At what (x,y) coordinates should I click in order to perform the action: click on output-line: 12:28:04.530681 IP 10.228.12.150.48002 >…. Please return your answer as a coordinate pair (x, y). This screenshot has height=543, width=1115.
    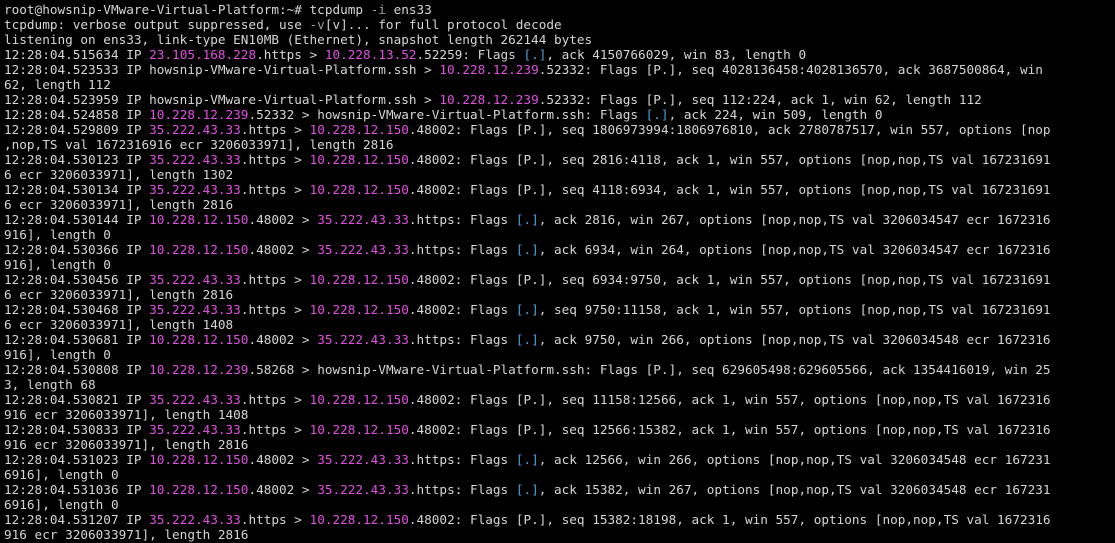
    Looking at the image, I should click on (559, 339).